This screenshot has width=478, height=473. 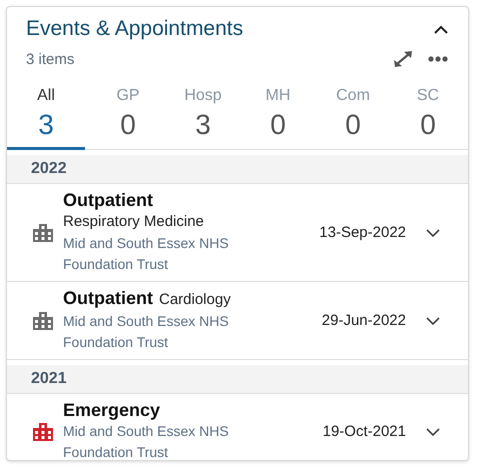 I want to click on filter-tab: GP 0, so click(x=128, y=115).